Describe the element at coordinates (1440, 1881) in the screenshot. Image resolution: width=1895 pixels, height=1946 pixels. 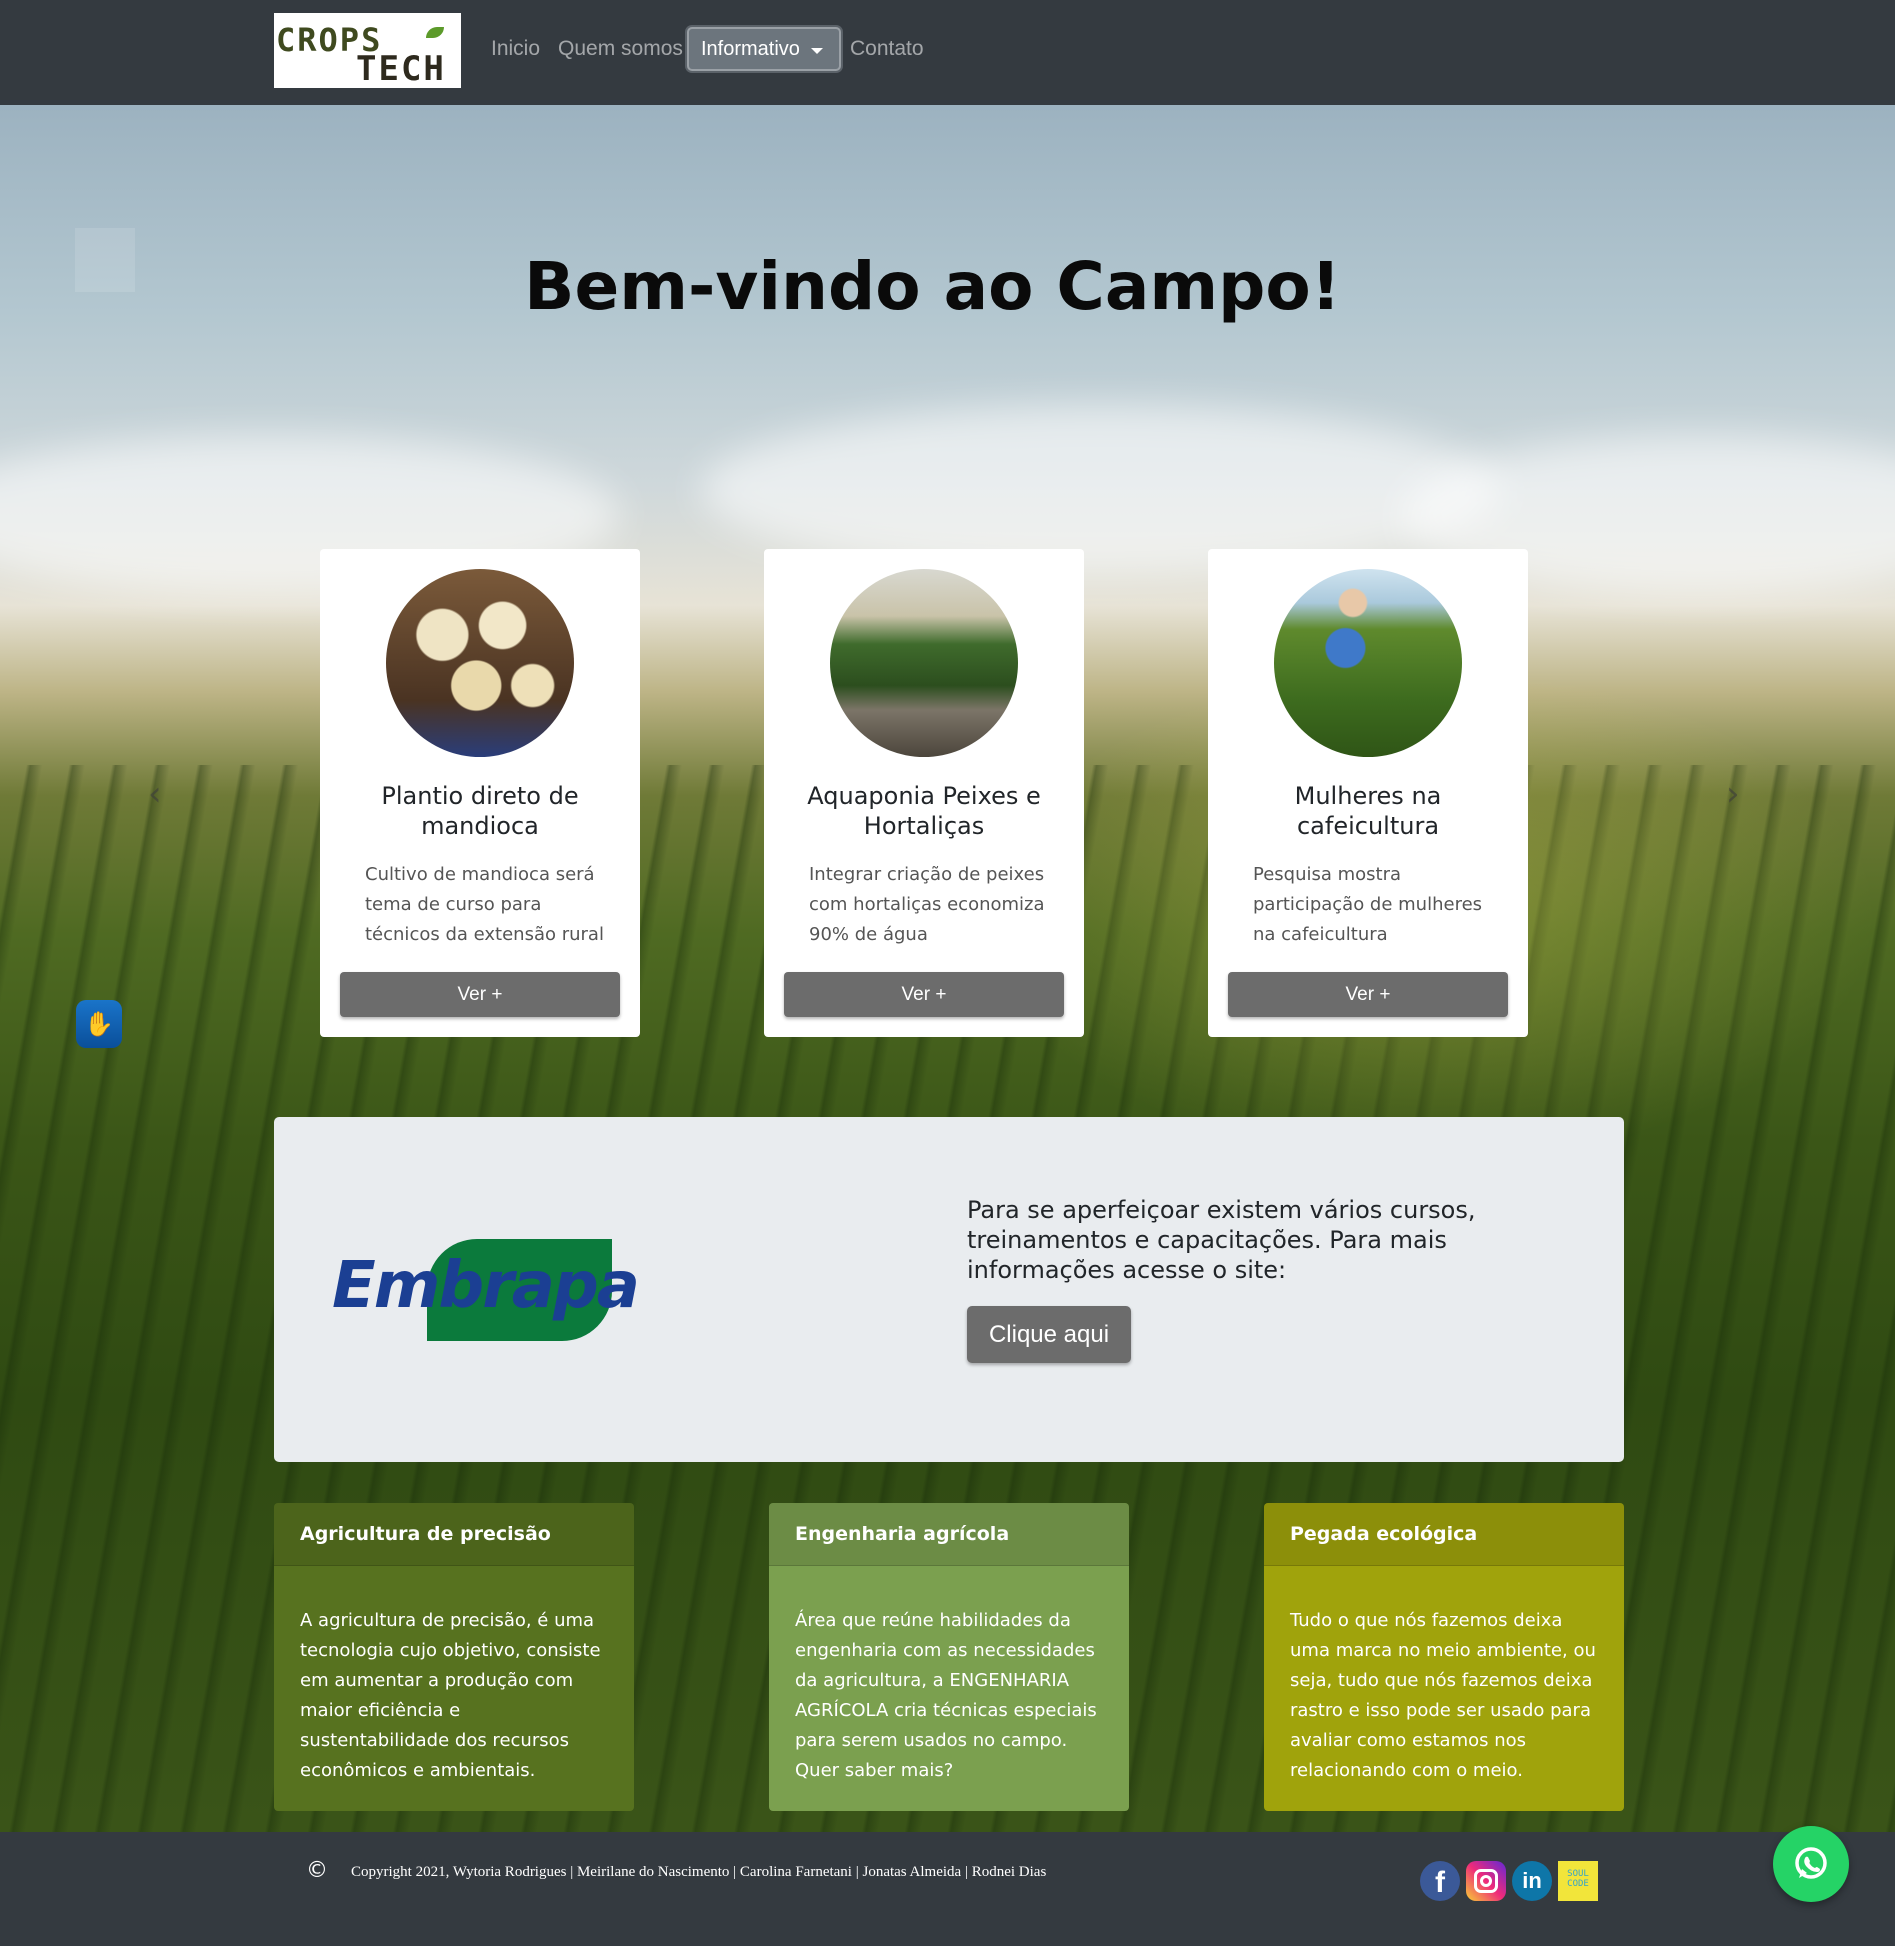
I see `facebook-icon: f` at that location.